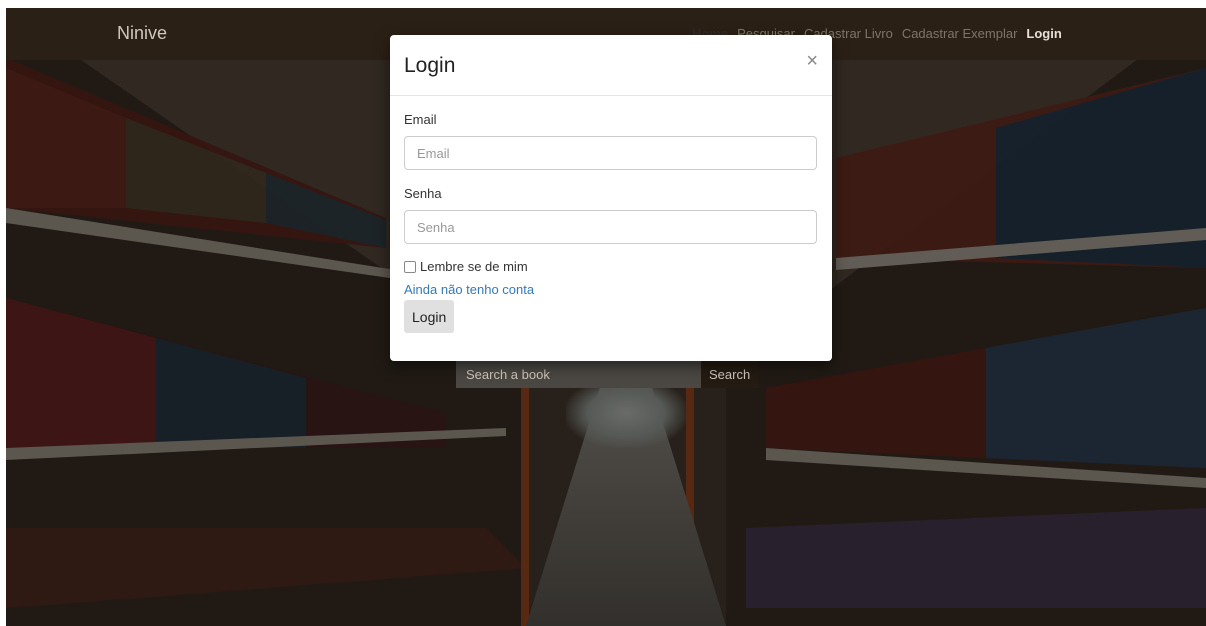  Describe the element at coordinates (423, 193) in the screenshot. I see `password-label: Senha` at that location.